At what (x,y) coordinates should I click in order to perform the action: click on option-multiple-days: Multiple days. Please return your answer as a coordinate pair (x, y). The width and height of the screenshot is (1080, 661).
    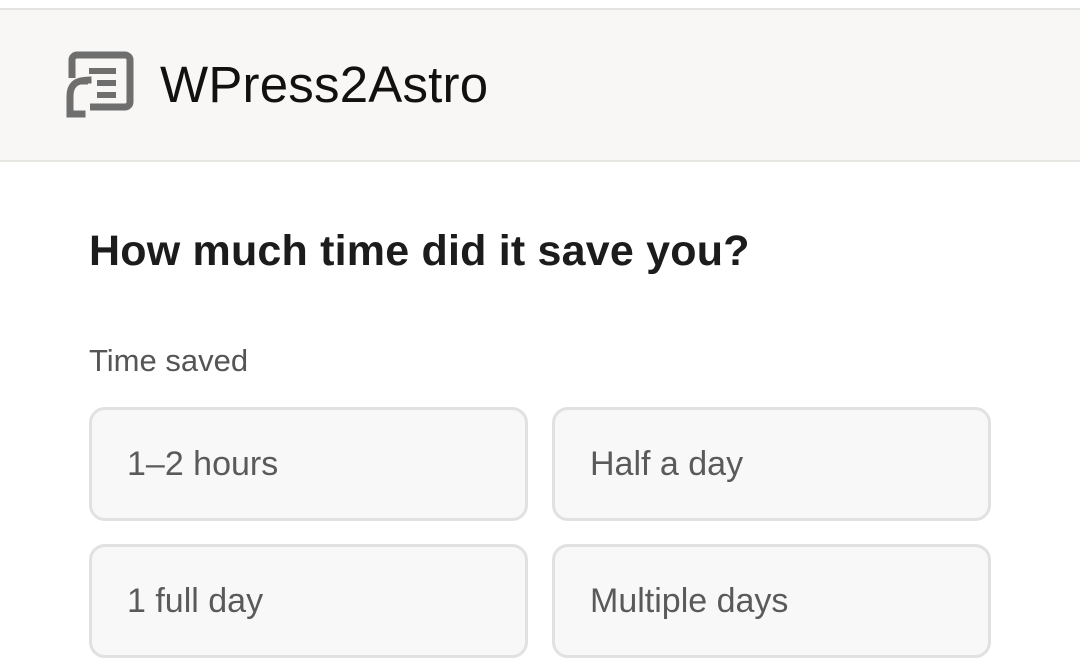
    Looking at the image, I should click on (771, 601).